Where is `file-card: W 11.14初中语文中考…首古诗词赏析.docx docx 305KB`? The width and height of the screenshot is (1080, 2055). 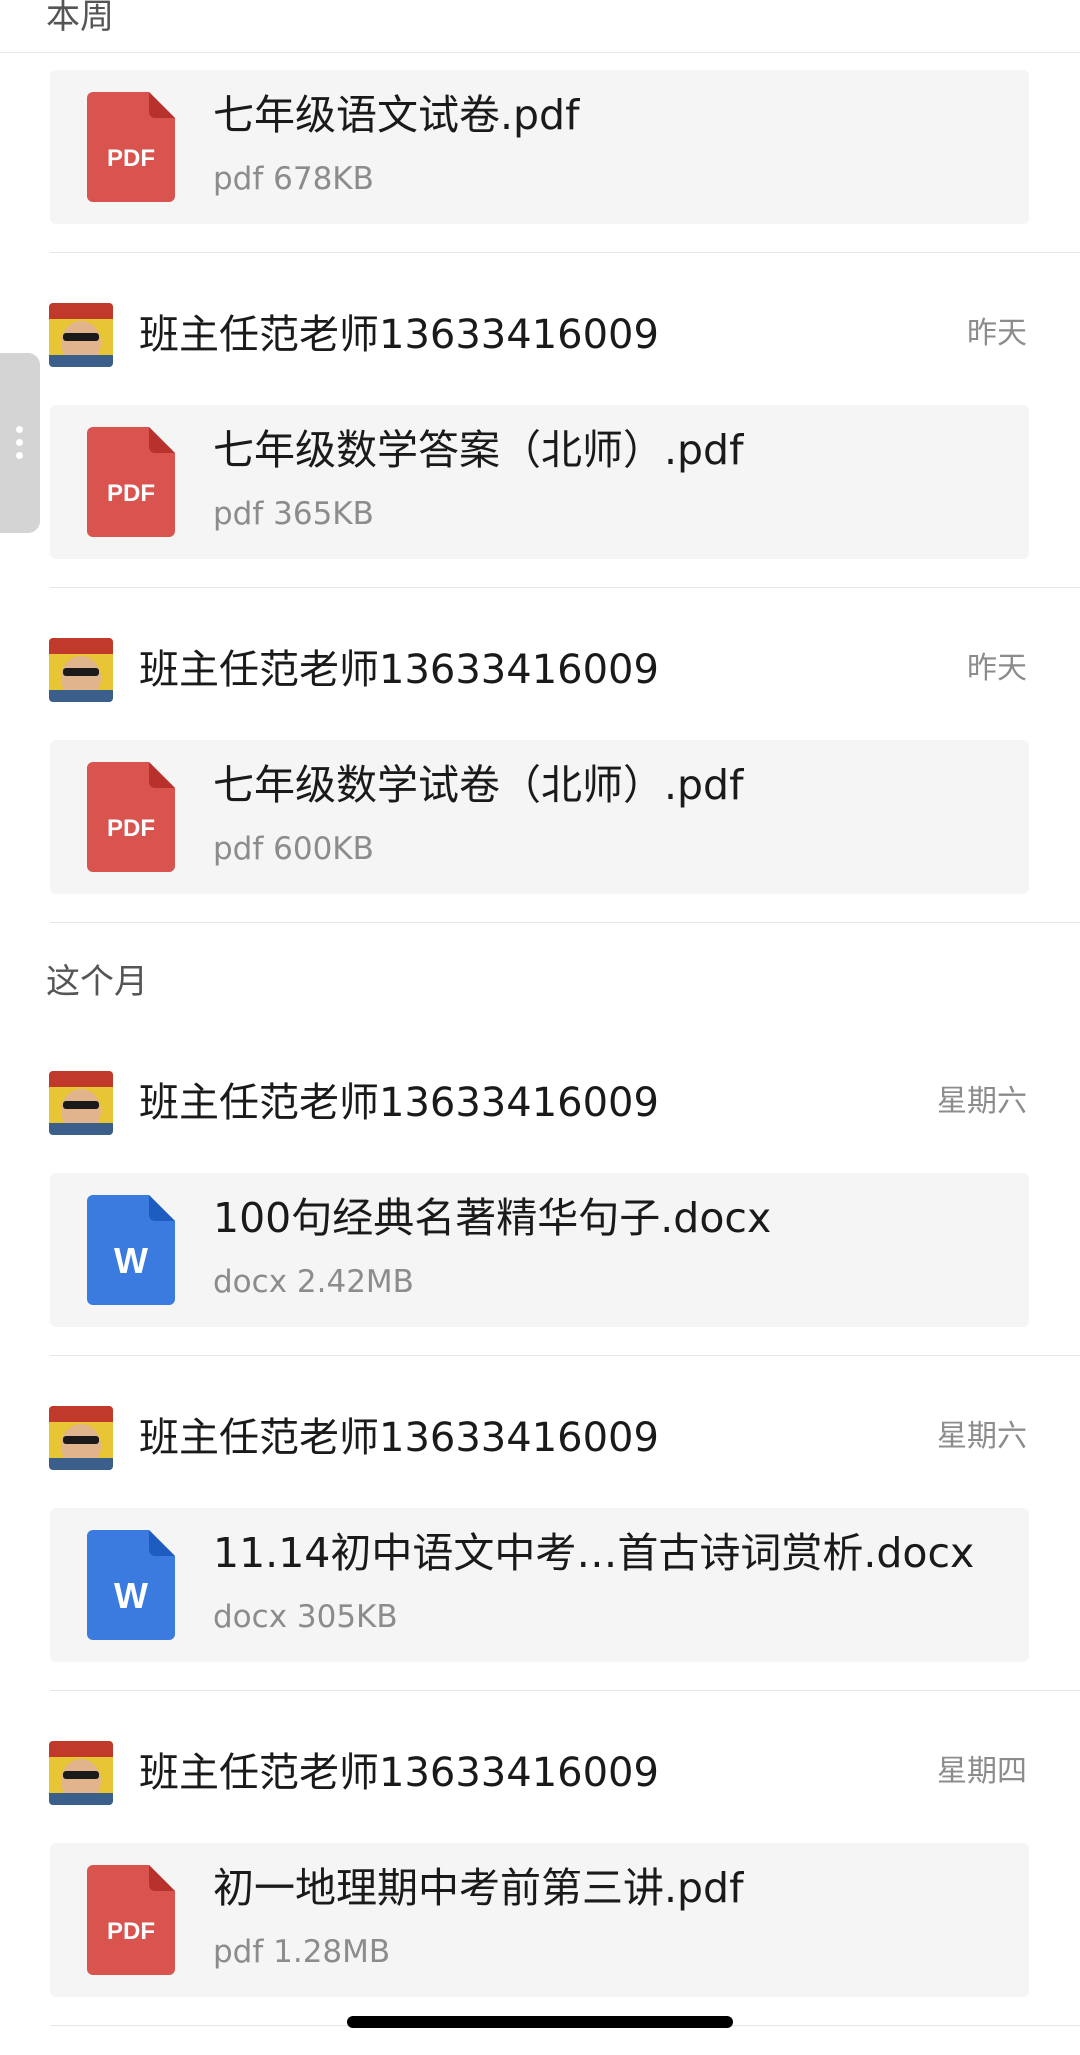
file-card: W 11.14初中语文中考…首古诗词赏析.docx docx 305KB is located at coordinates (539, 1585).